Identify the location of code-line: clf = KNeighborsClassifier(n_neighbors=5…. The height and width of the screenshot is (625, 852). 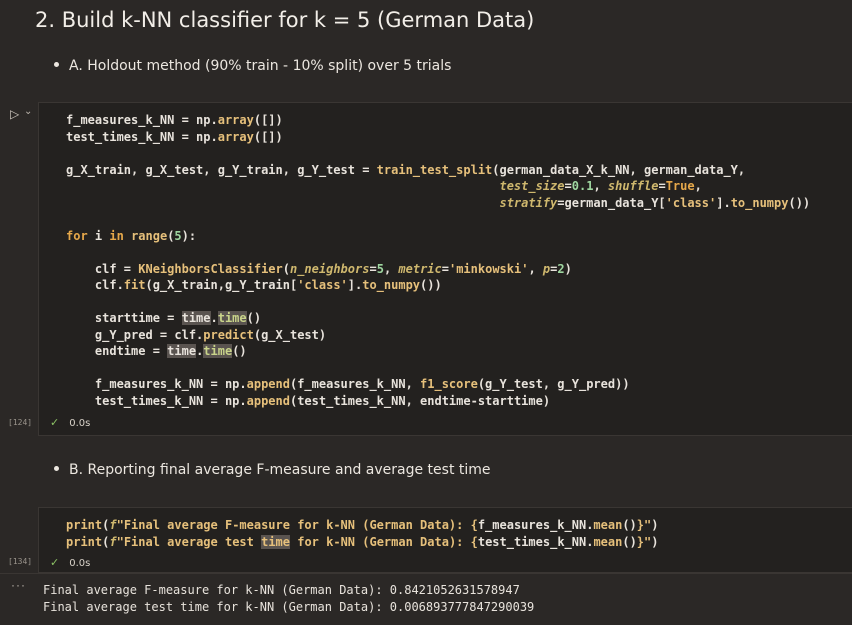
(319, 268).